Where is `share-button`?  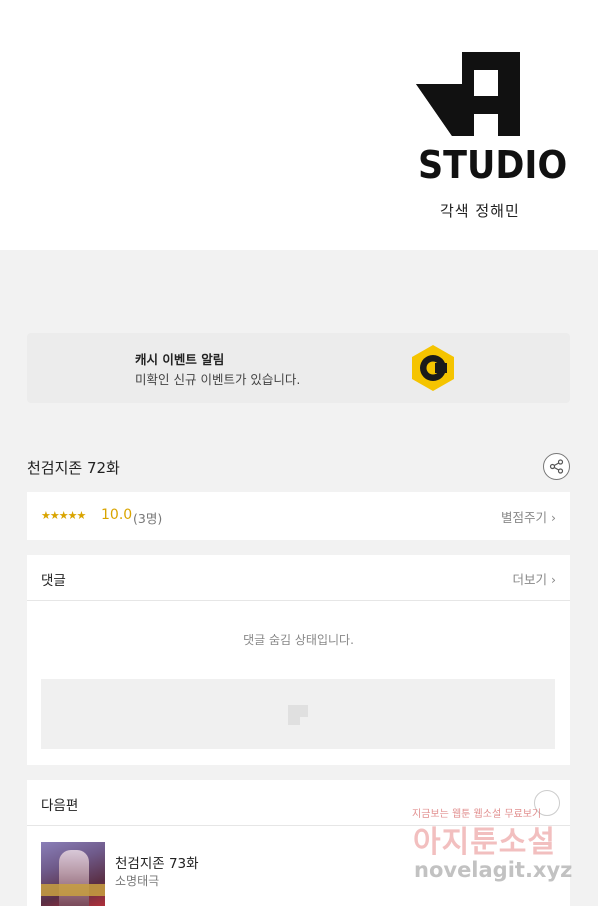
share-button is located at coordinates (556, 466).